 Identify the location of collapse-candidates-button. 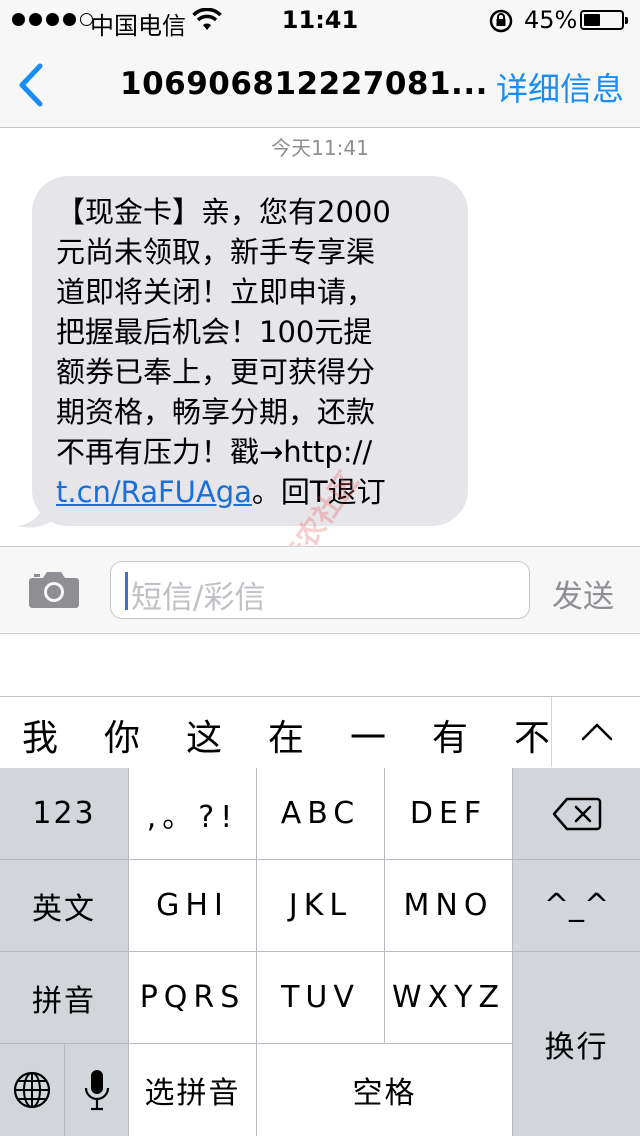
(595, 732).